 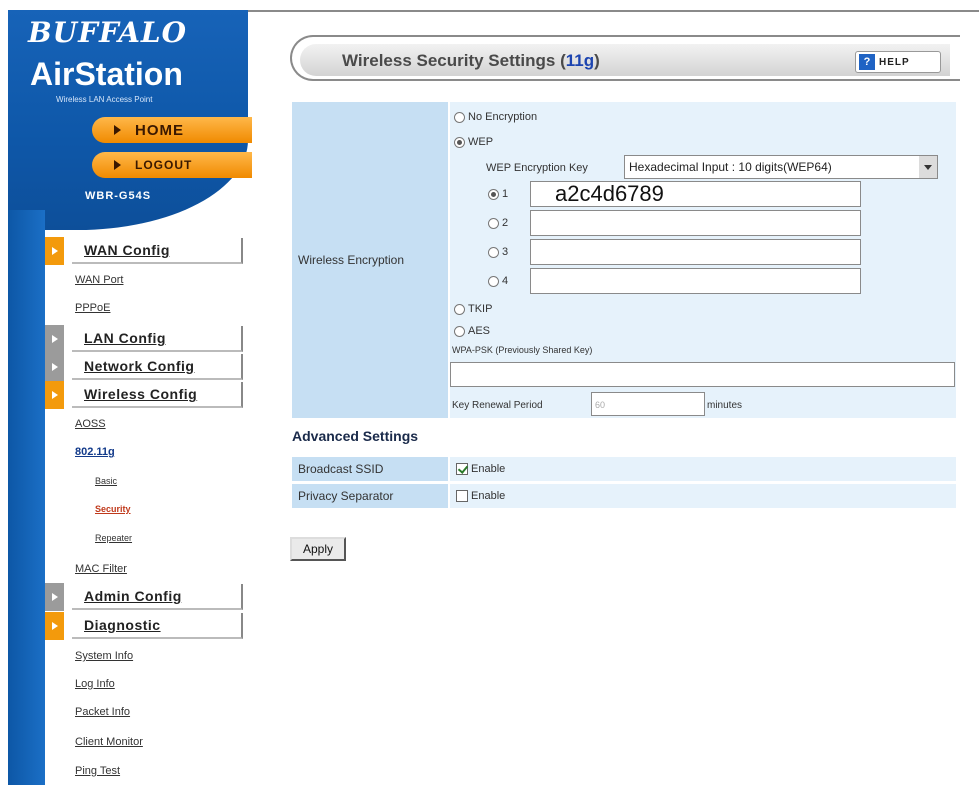 I want to click on sidebar-item-mac-filter: MAC Filter, so click(x=101, y=569).